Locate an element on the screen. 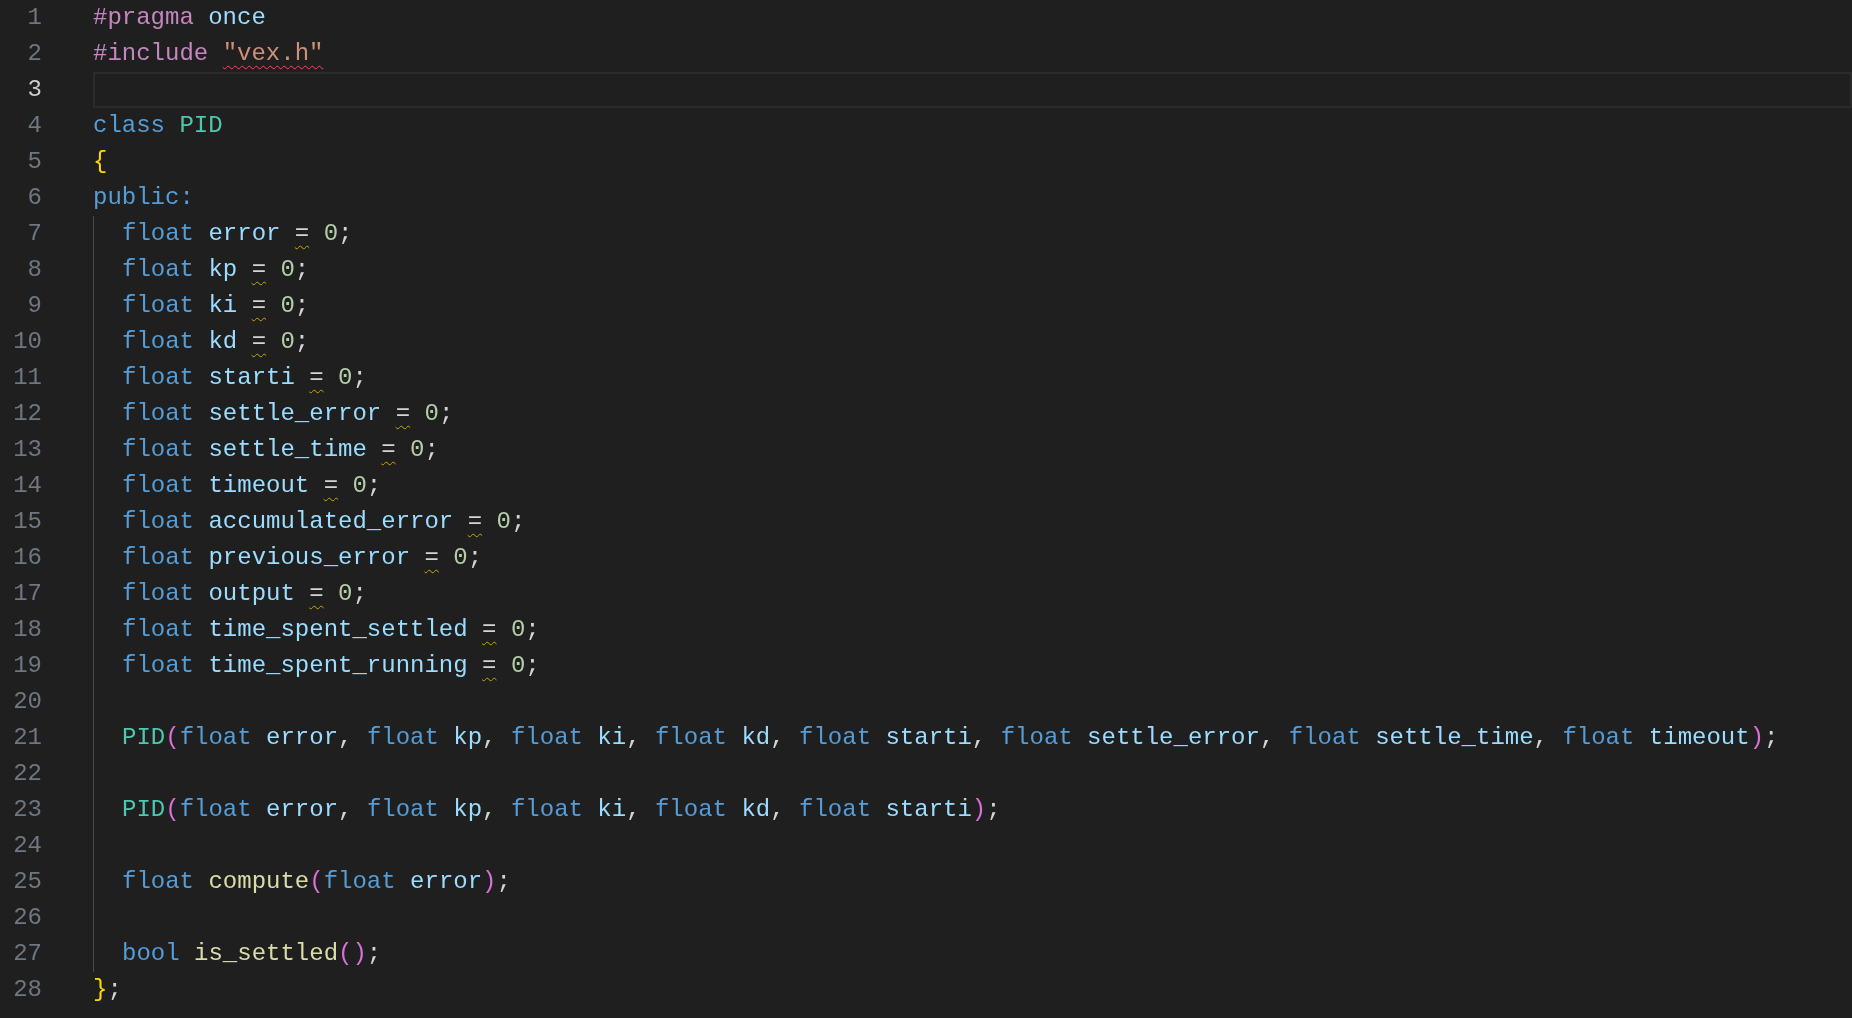 This screenshot has height=1018, width=1852. line-number: 28 is located at coordinates (27, 990).